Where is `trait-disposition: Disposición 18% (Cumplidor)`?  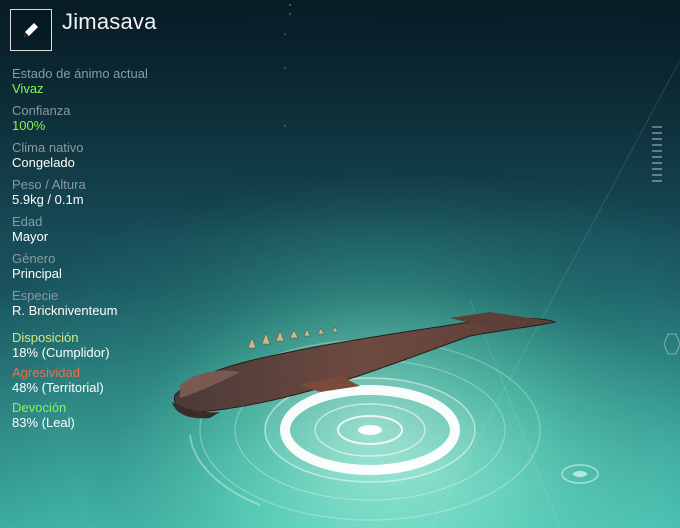
trait-disposition: Disposición 18% (Cumplidor) is located at coordinates (122, 345).